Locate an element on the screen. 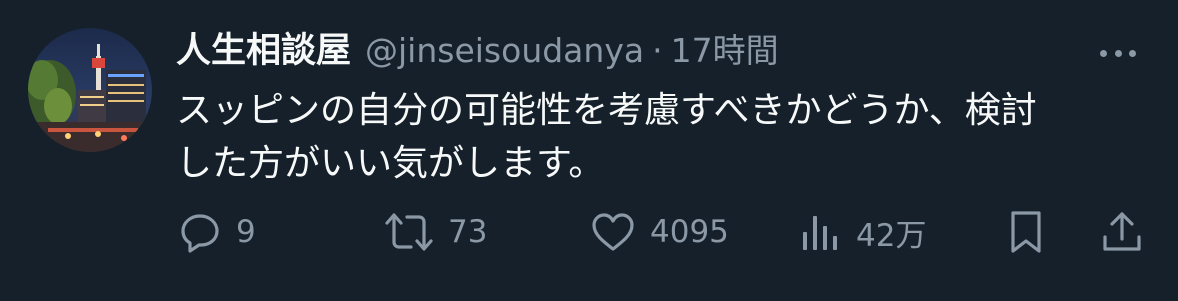  like-count: 4095 is located at coordinates (689, 232).